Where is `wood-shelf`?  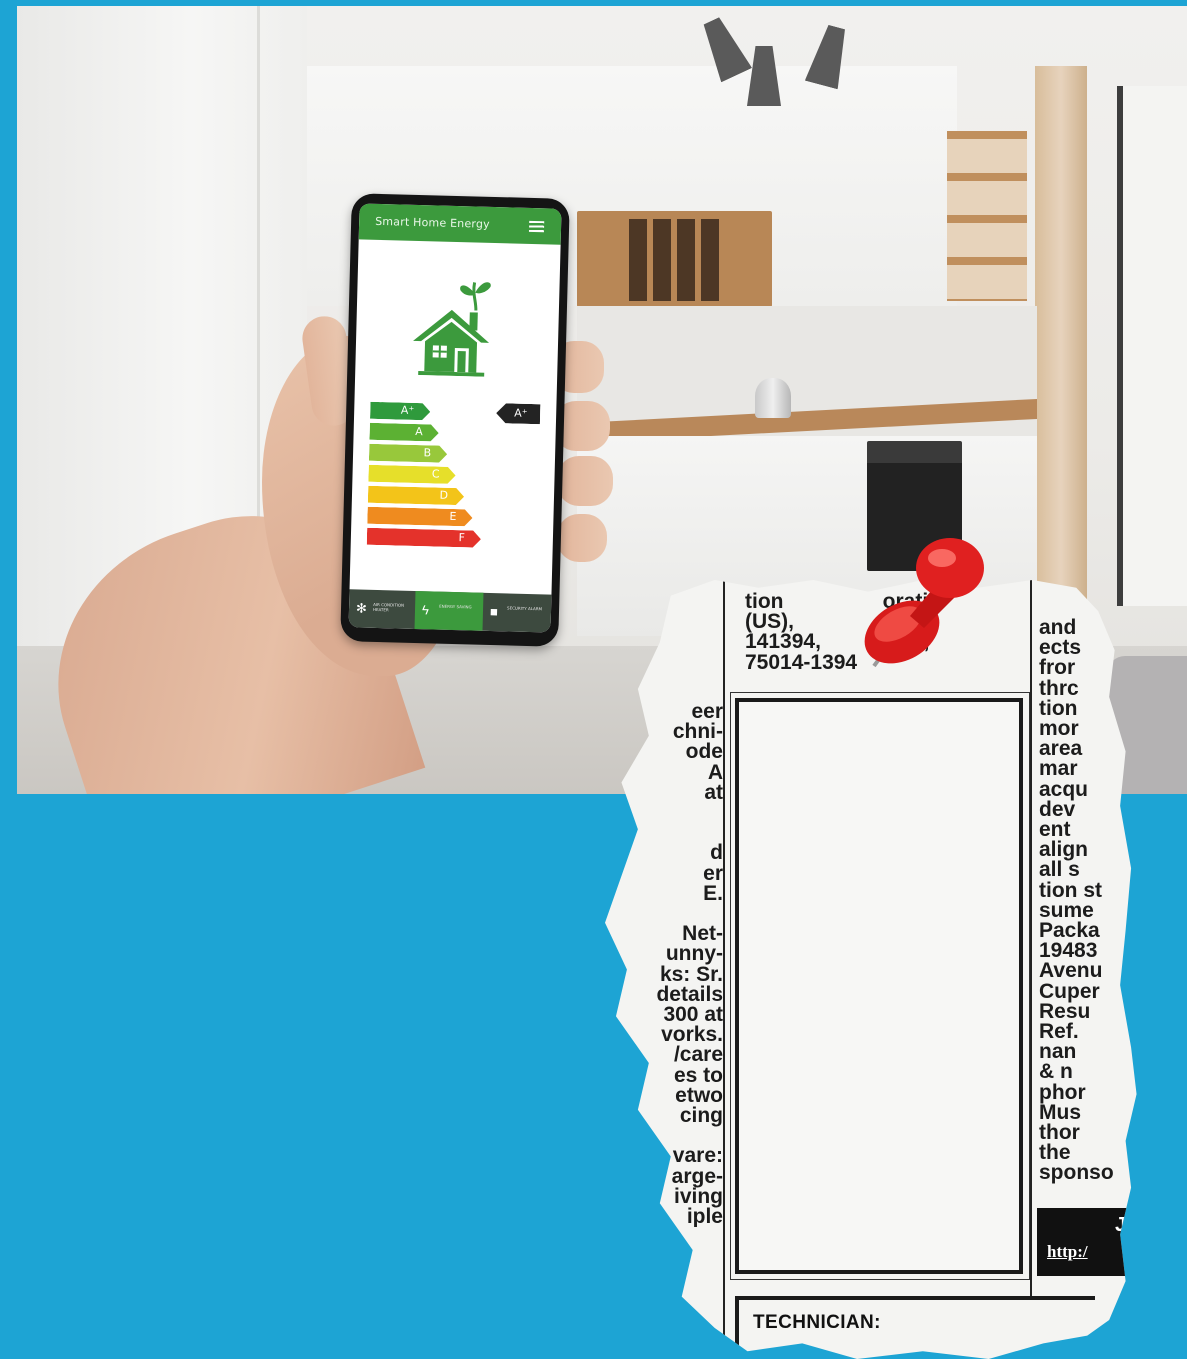 wood-shelf is located at coordinates (674, 259).